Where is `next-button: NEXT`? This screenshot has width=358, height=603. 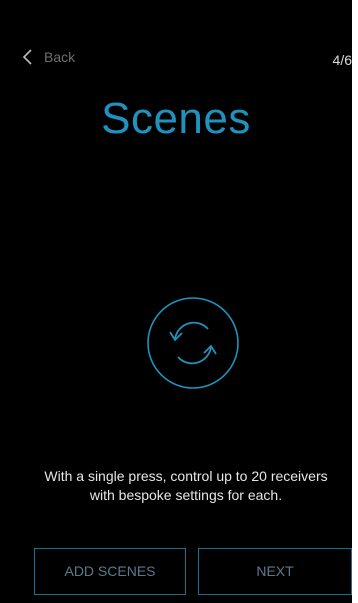
next-button: NEXT is located at coordinates (275, 571).